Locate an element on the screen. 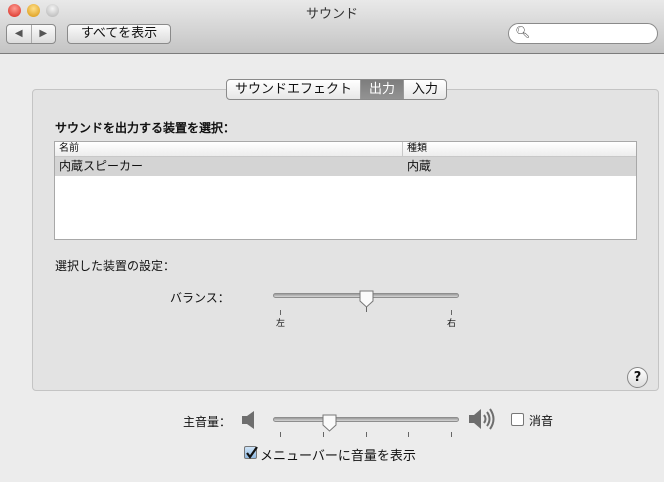 The height and width of the screenshot is (482, 664). tab-output: 出力 is located at coordinates (383, 89).